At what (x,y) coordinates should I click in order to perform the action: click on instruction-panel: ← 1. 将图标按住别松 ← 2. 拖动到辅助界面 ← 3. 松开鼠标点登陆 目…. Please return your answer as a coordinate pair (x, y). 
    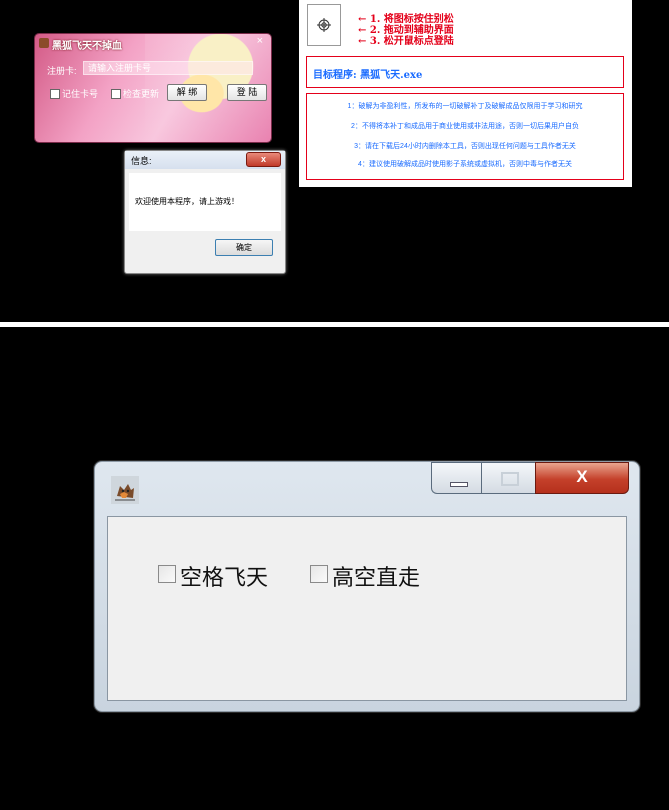
    Looking at the image, I should click on (465, 93).